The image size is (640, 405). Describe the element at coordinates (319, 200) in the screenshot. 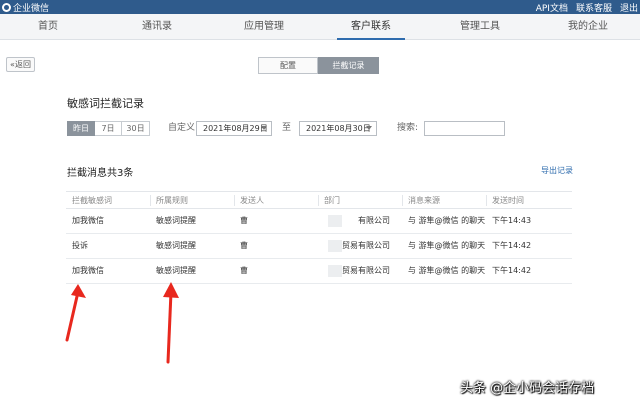

I see `table-header: 拦截敏感词 所属规则 发送人 部门 消息来源 发送时间` at that location.